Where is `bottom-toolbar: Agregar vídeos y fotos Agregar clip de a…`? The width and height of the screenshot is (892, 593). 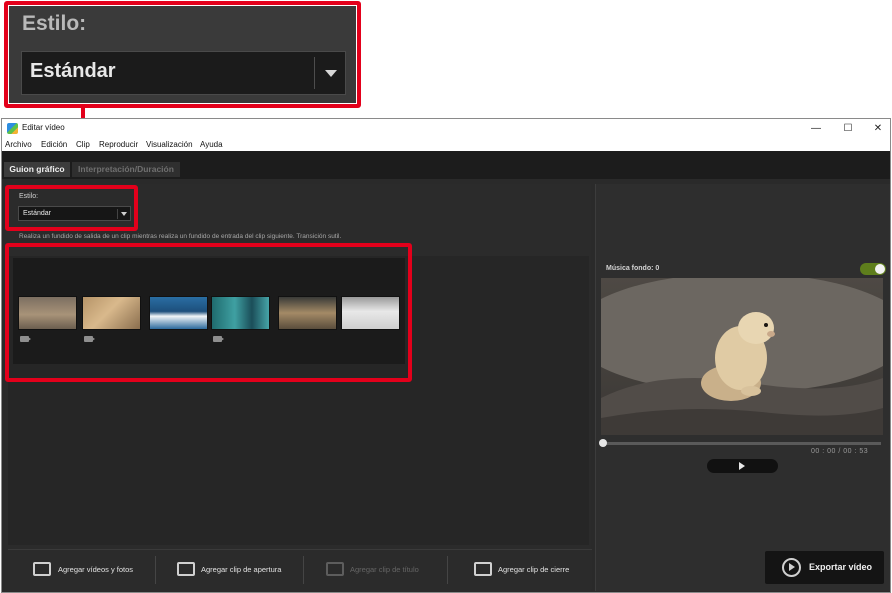
bottom-toolbar: Agregar vídeos y fotos Agregar clip de a… is located at coordinates (300, 569).